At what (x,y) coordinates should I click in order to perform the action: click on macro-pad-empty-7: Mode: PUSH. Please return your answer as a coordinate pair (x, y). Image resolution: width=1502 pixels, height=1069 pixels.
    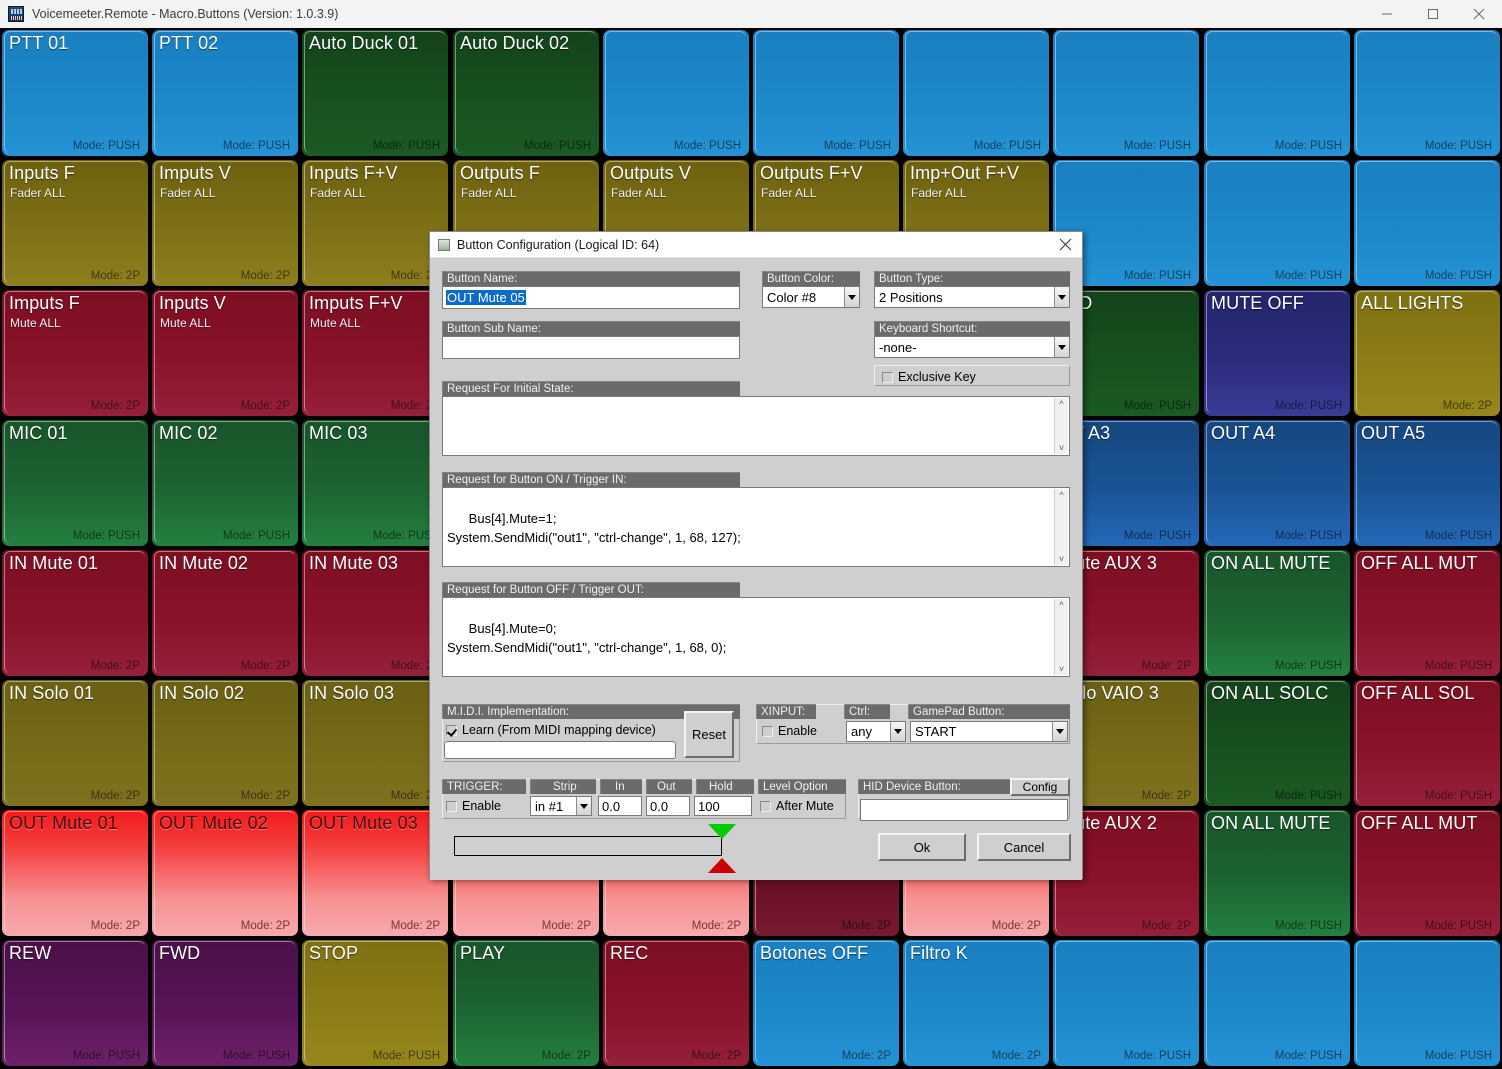
    Looking at the image, I should click on (1126, 93).